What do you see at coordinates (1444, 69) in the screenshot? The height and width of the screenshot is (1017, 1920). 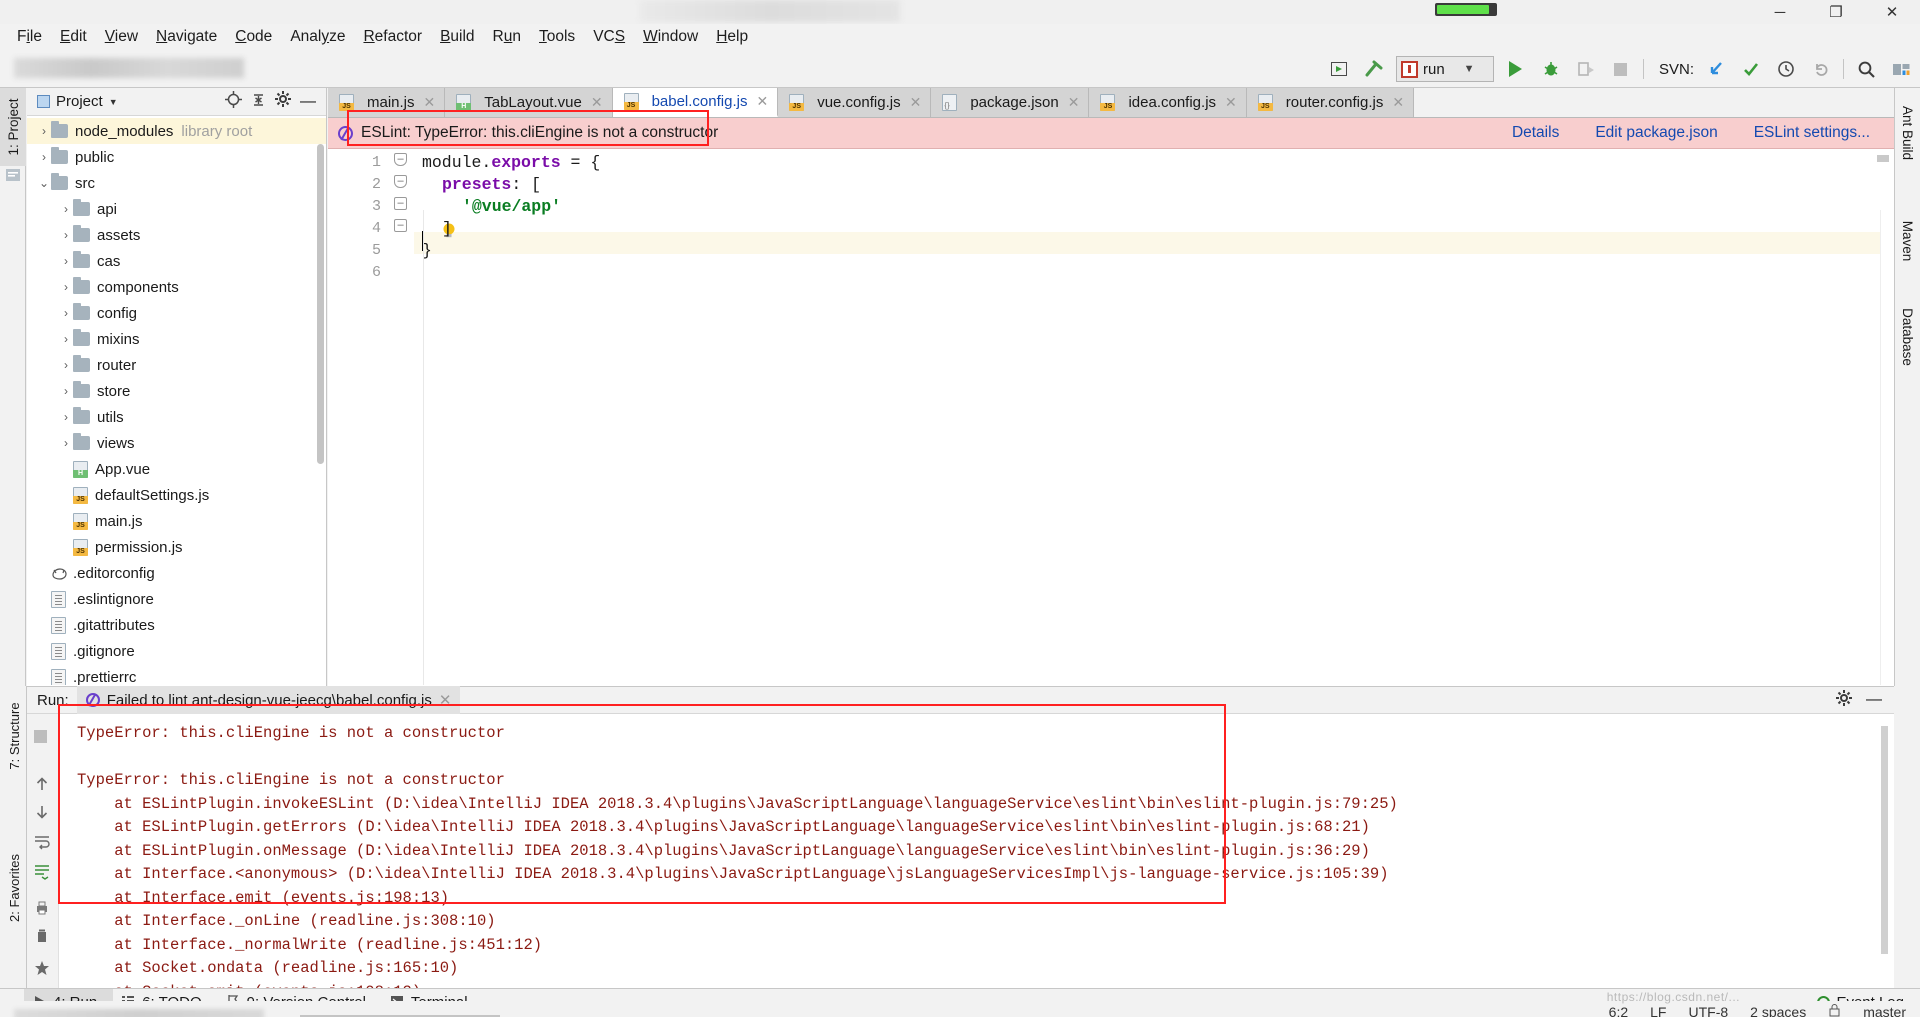 I see `run-configuration-selector: run ▼` at bounding box center [1444, 69].